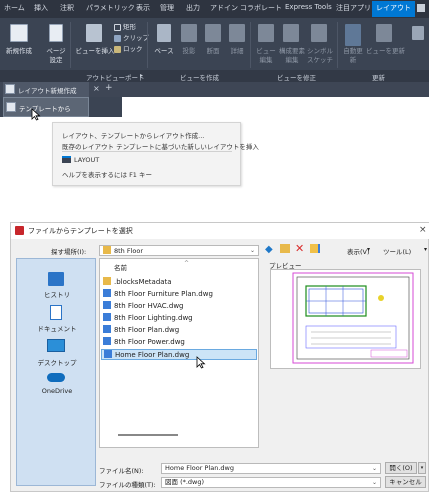 This screenshot has height=492, width=429. What do you see at coordinates (425, 249) in the screenshot?
I see `tools-dropdown-icon: ▾` at bounding box center [425, 249].